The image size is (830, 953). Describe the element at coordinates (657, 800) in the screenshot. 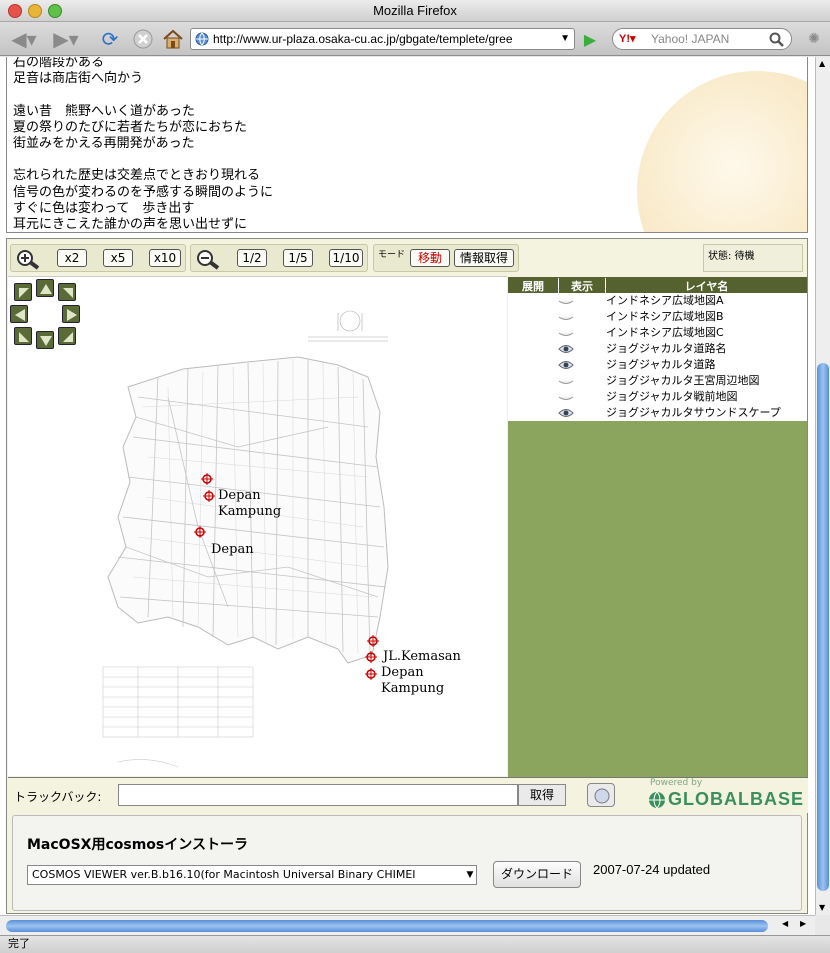

I see `globe-logo-icon` at that location.